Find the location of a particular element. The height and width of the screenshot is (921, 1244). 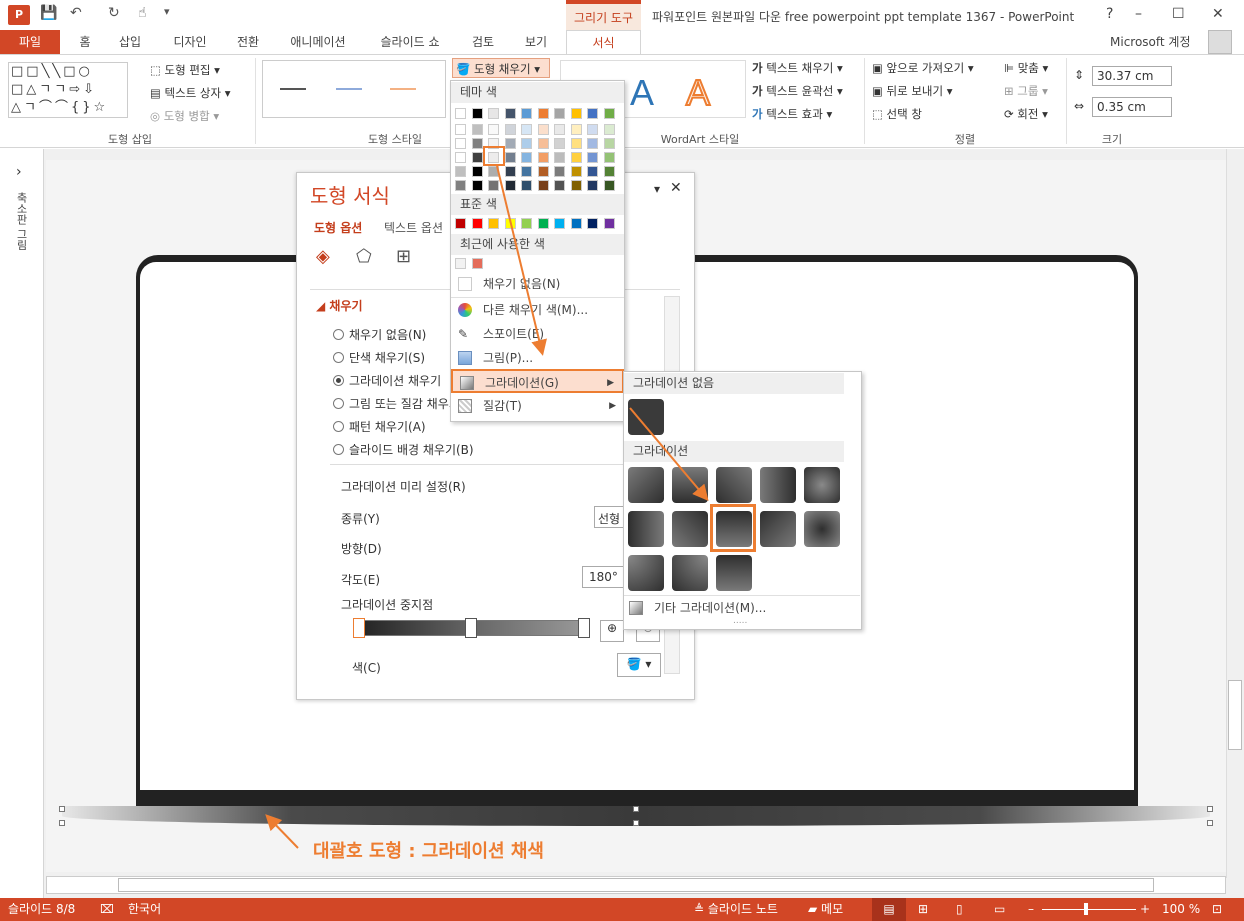

normal-view-icon: ▤ is located at coordinates (889, 909).